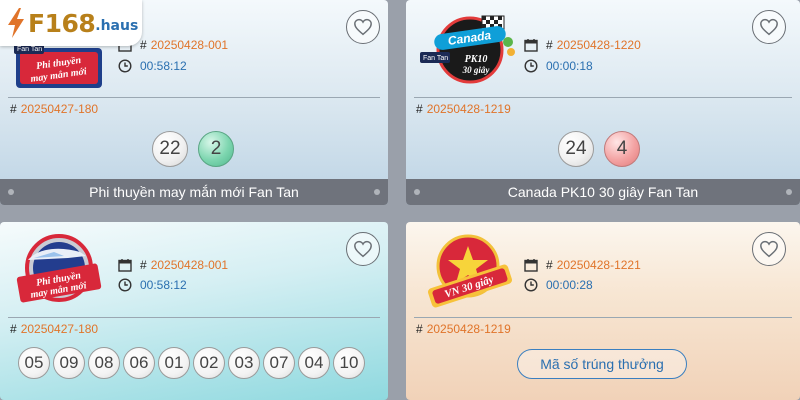 The width and height of the screenshot is (800, 400). I want to click on current-draw-row: # 20250428-001, so click(173, 265).